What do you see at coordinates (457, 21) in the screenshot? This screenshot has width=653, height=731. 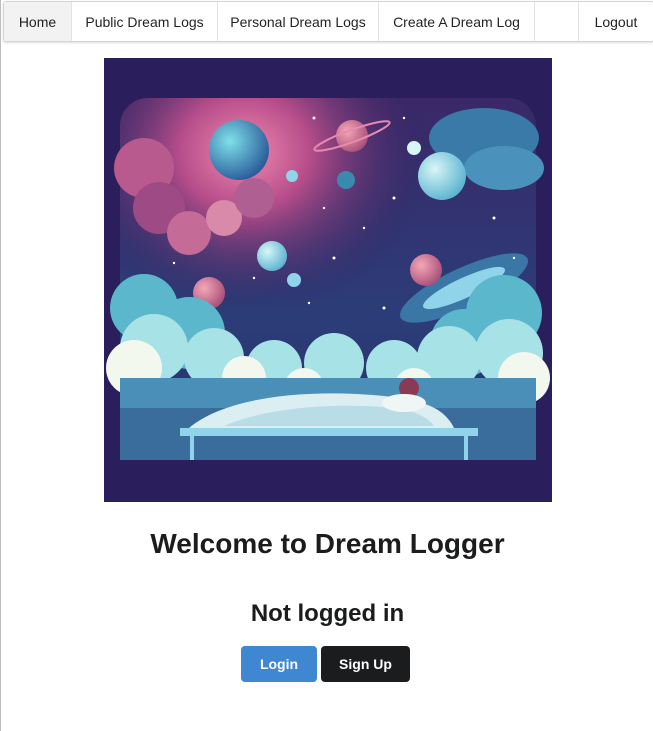 I see `nav-item-create-dream-log: Create A Dream Log` at bounding box center [457, 21].